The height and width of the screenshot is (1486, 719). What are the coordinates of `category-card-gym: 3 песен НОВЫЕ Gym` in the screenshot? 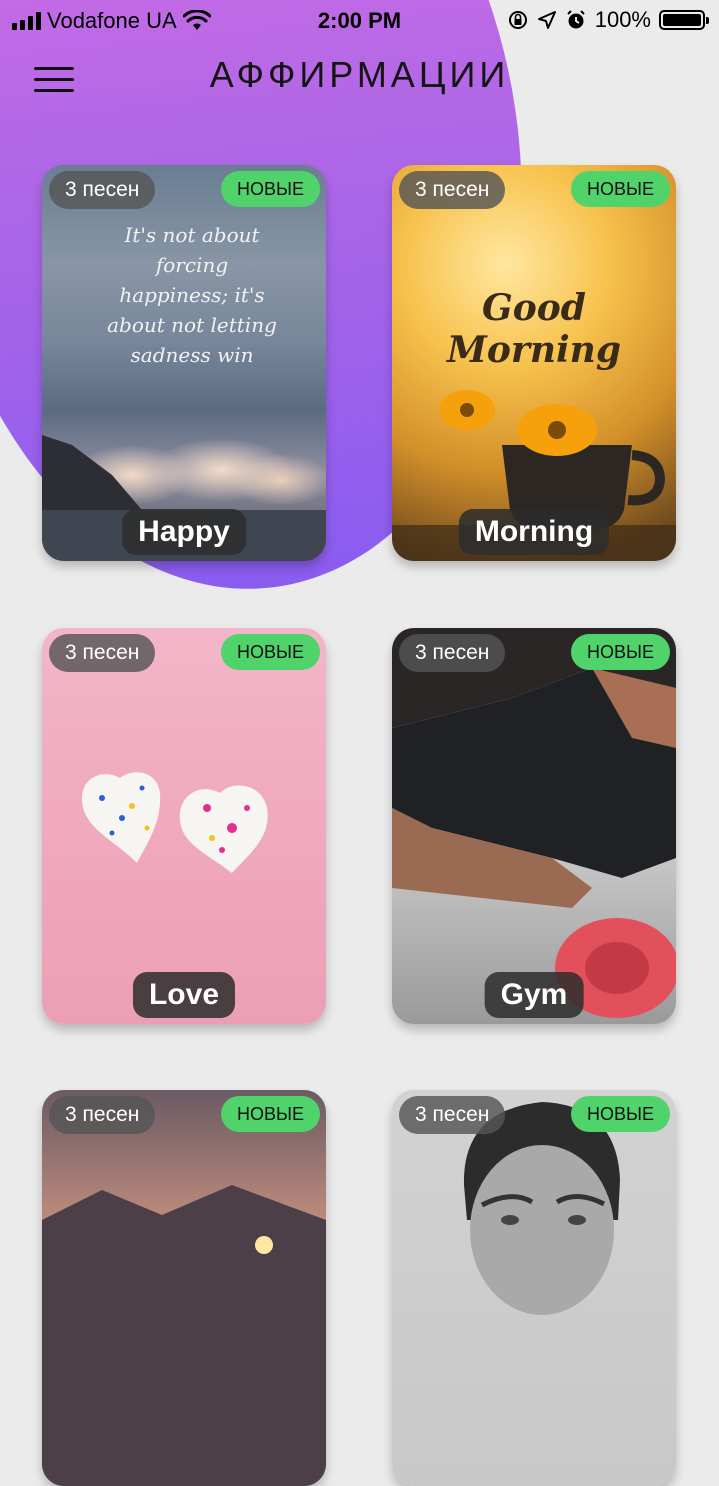 It's located at (534, 826).